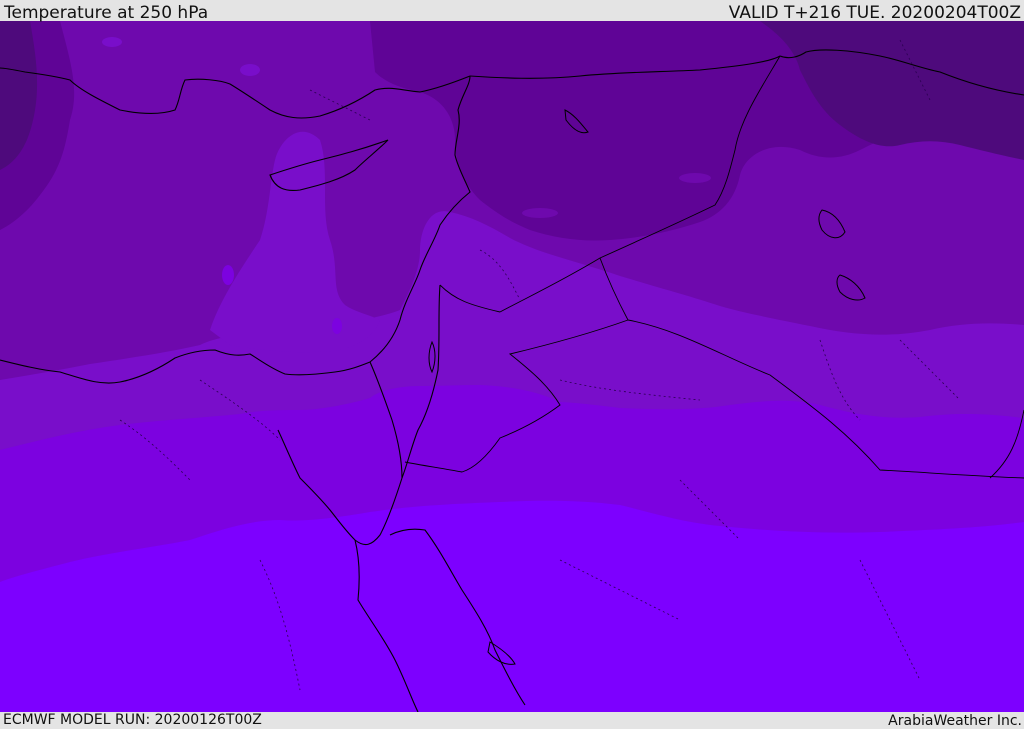  Describe the element at coordinates (955, 721) in the screenshot. I see `credit-label: ArabiaWeather Inc.` at that location.